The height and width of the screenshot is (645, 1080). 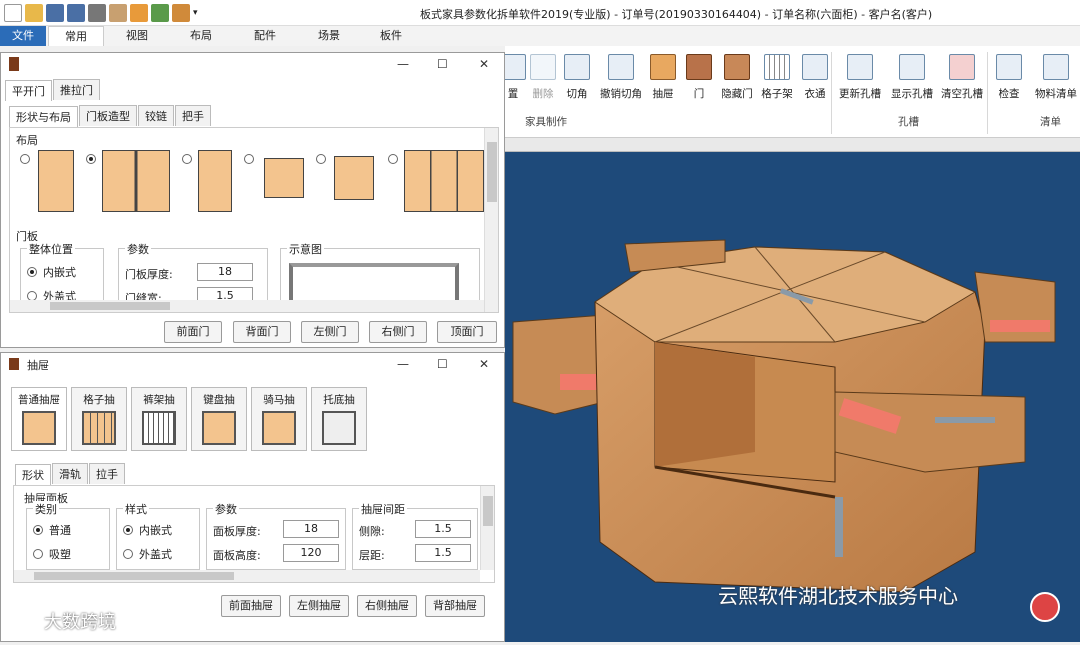 I want to click on tab-pull: 拉手, so click(x=107, y=473).